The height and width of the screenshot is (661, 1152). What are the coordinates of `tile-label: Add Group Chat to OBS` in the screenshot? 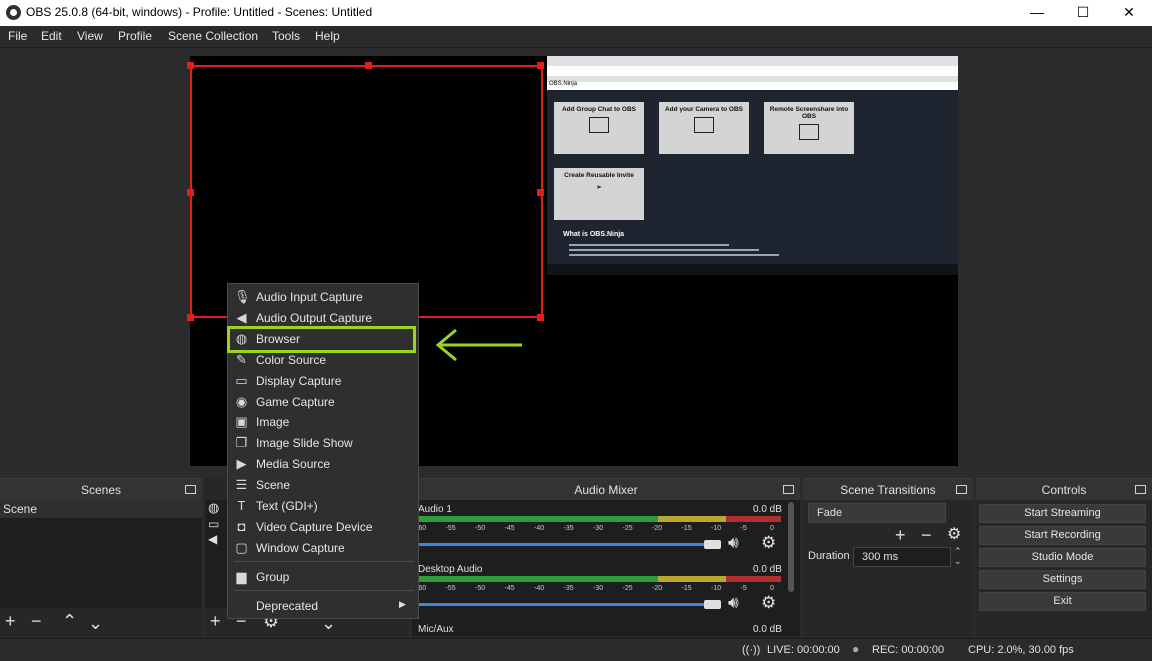 It's located at (599, 109).